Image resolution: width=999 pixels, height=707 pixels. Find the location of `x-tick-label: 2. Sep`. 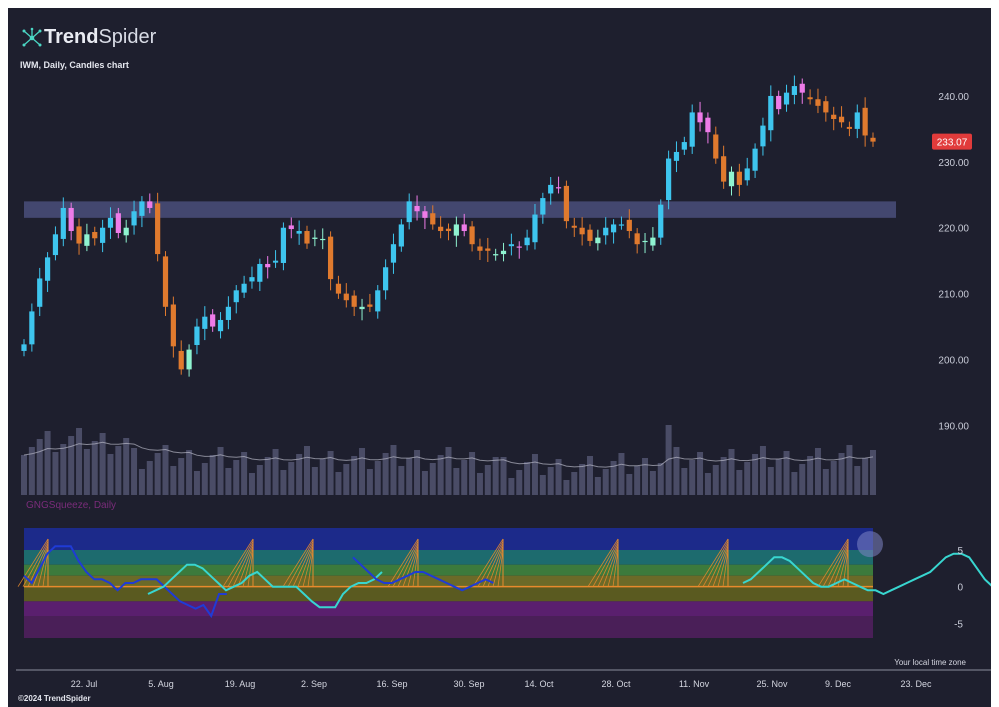

x-tick-label: 2. Sep is located at coordinates (314, 684).